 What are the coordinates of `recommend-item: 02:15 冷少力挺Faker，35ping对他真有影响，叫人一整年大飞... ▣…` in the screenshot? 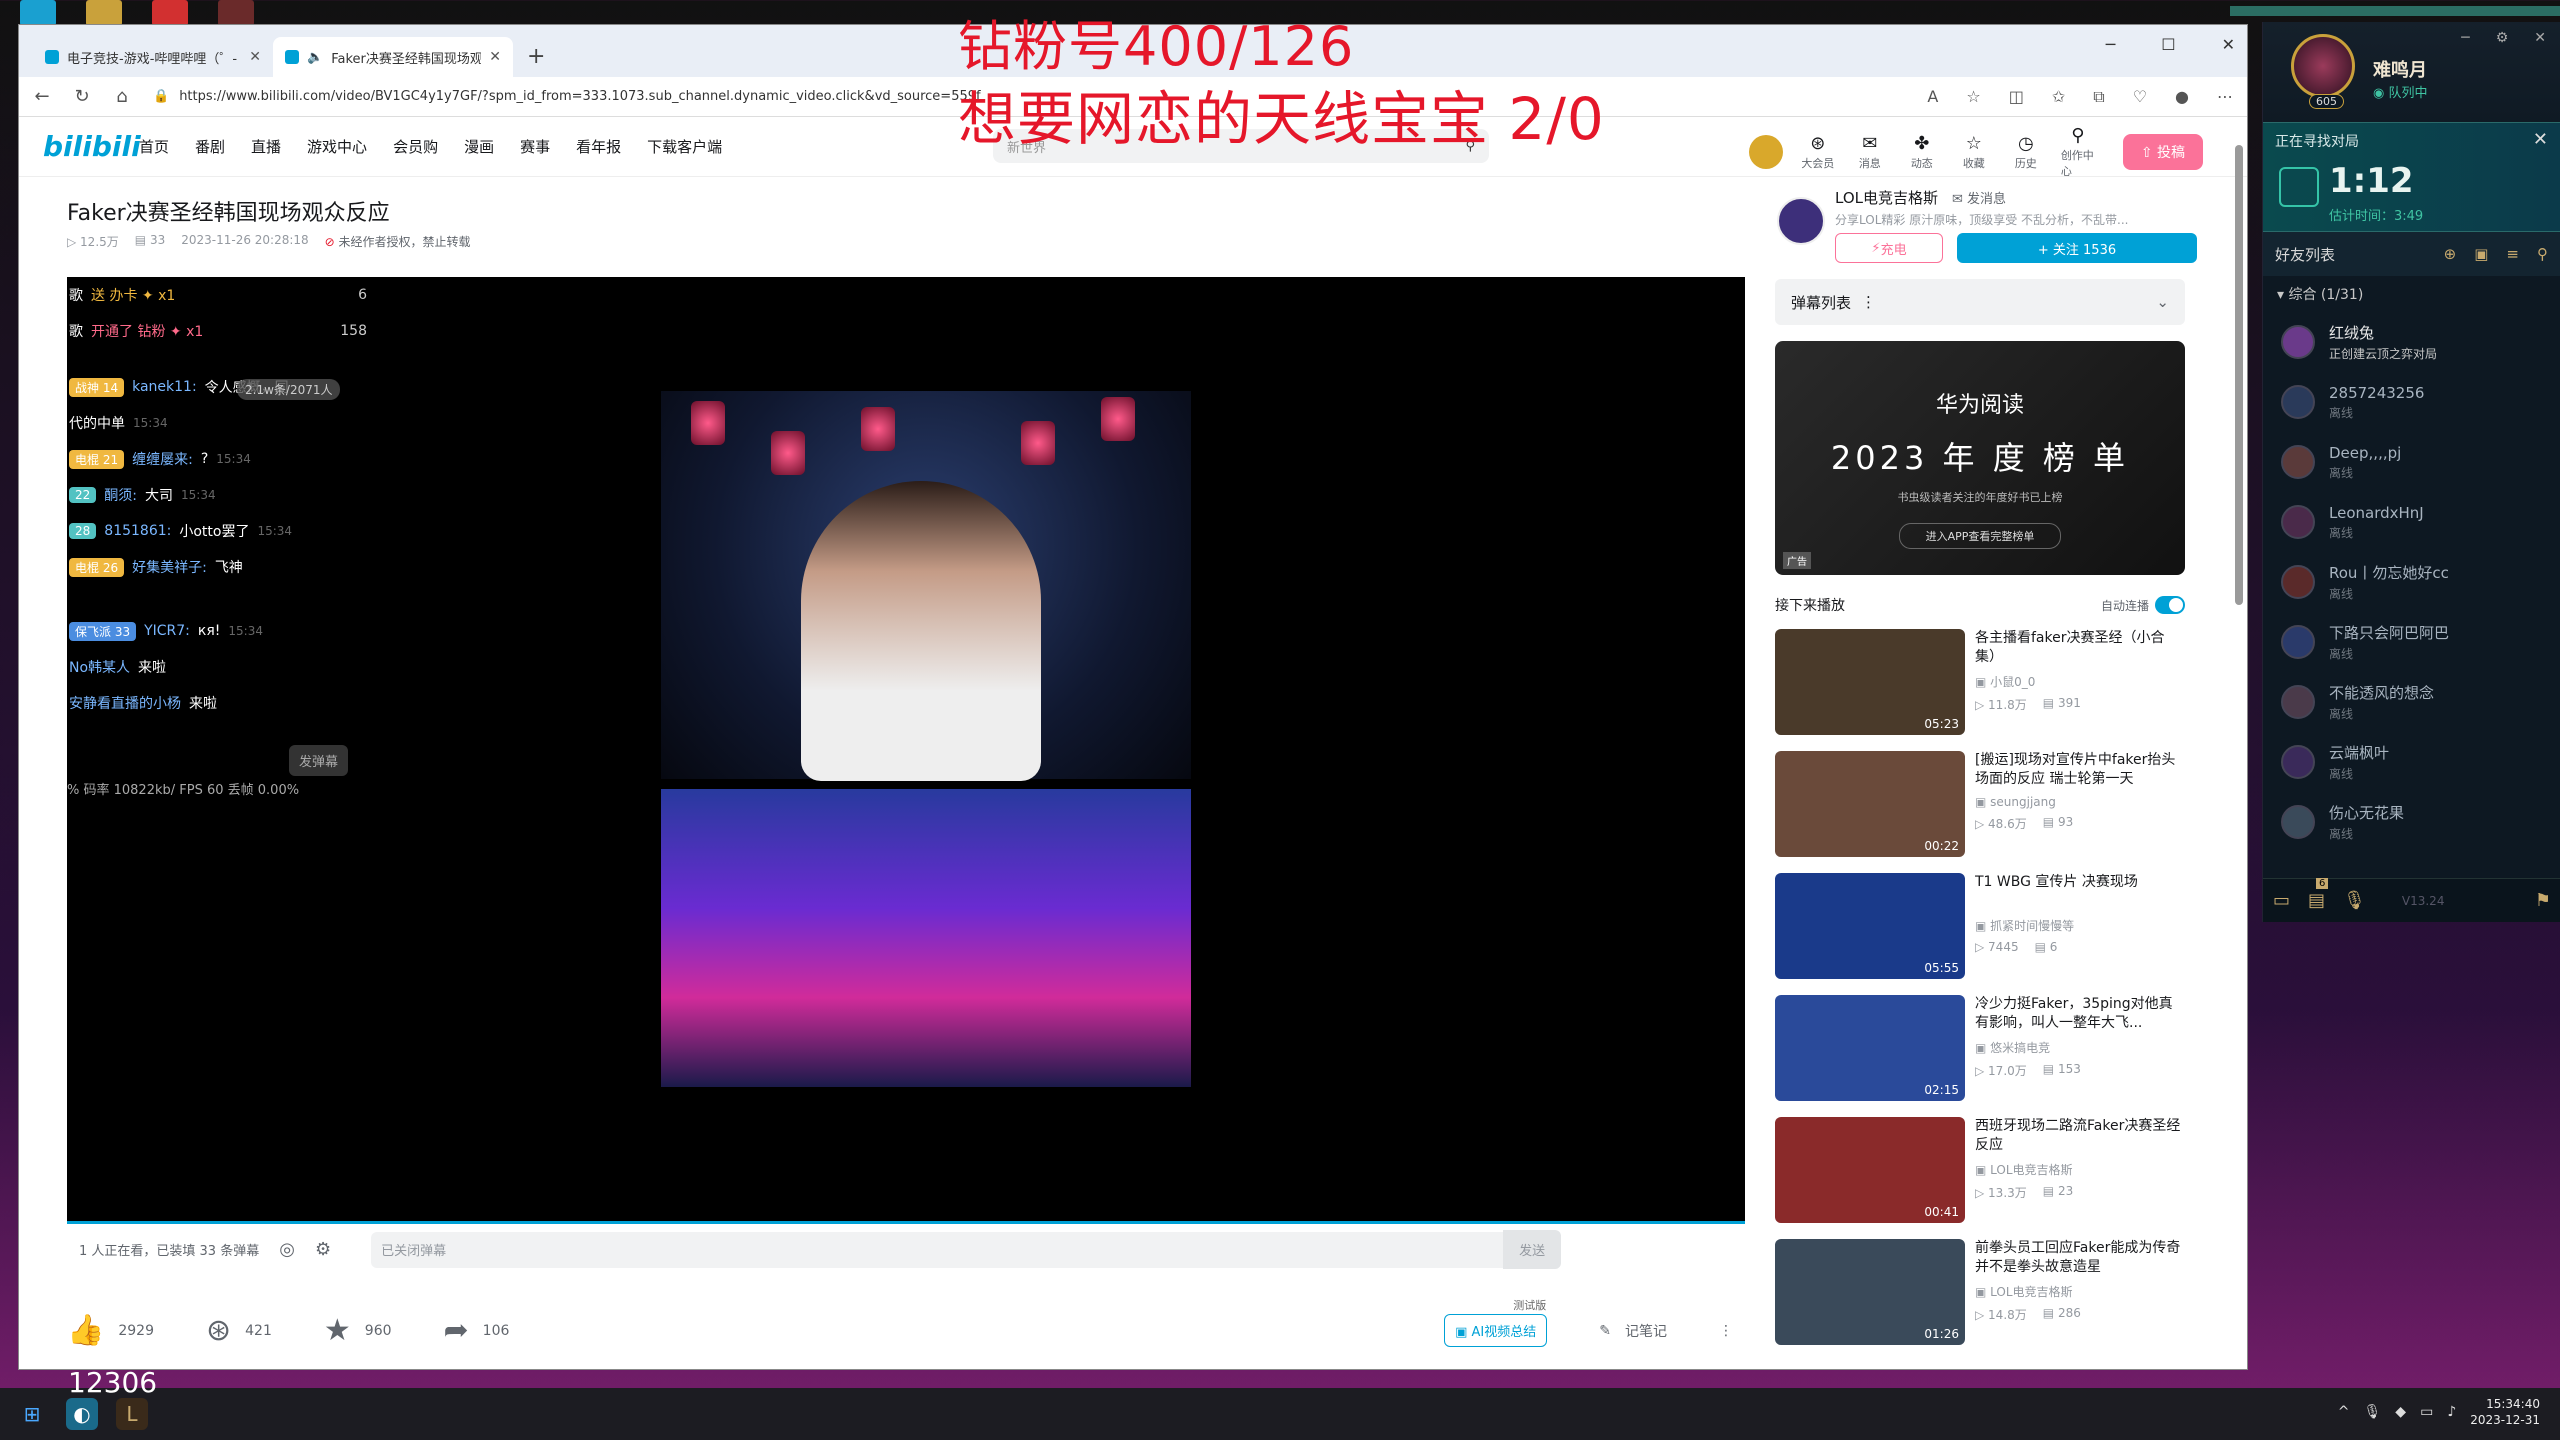 It's located at (1985, 1056).